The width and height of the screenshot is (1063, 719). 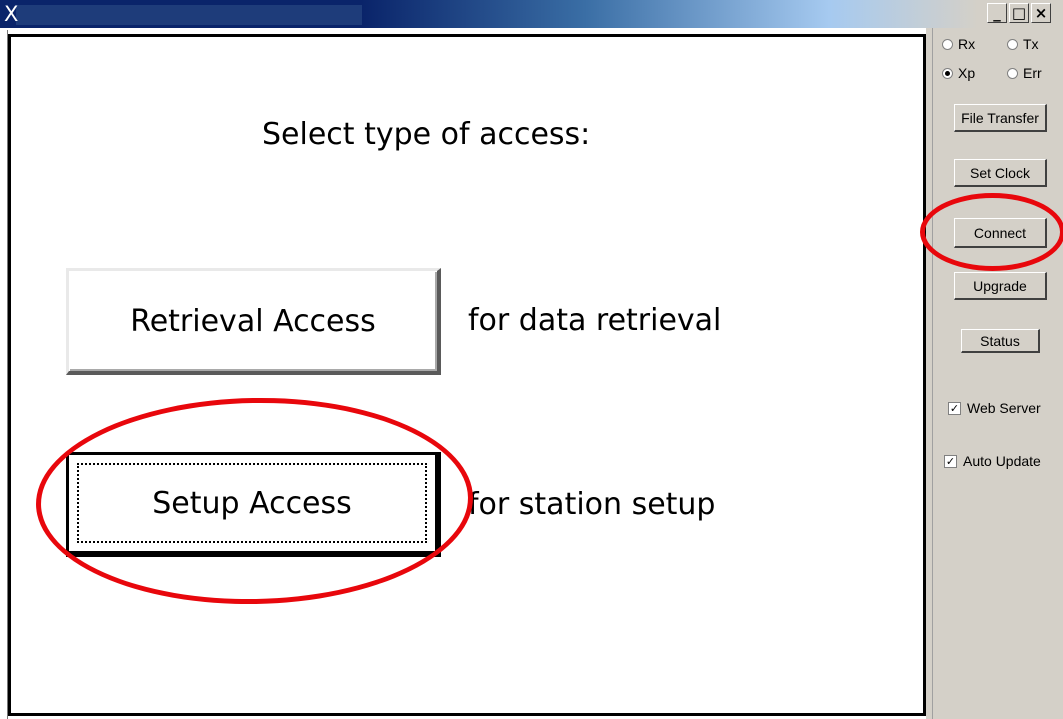 I want to click on web-server-label: Web Server, so click(x=1004, y=408).